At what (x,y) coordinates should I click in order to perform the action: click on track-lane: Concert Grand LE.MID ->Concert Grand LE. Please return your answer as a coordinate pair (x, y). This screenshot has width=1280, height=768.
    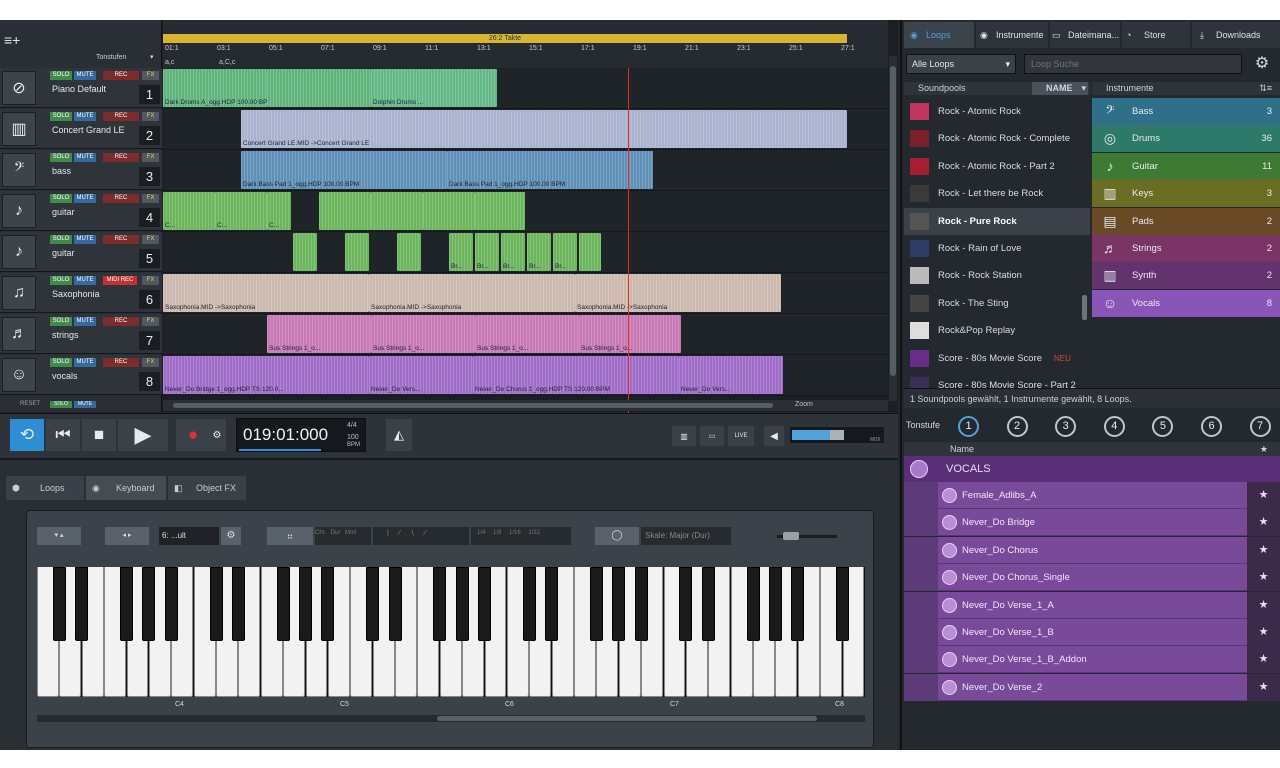
    Looking at the image, I should click on (525, 129).